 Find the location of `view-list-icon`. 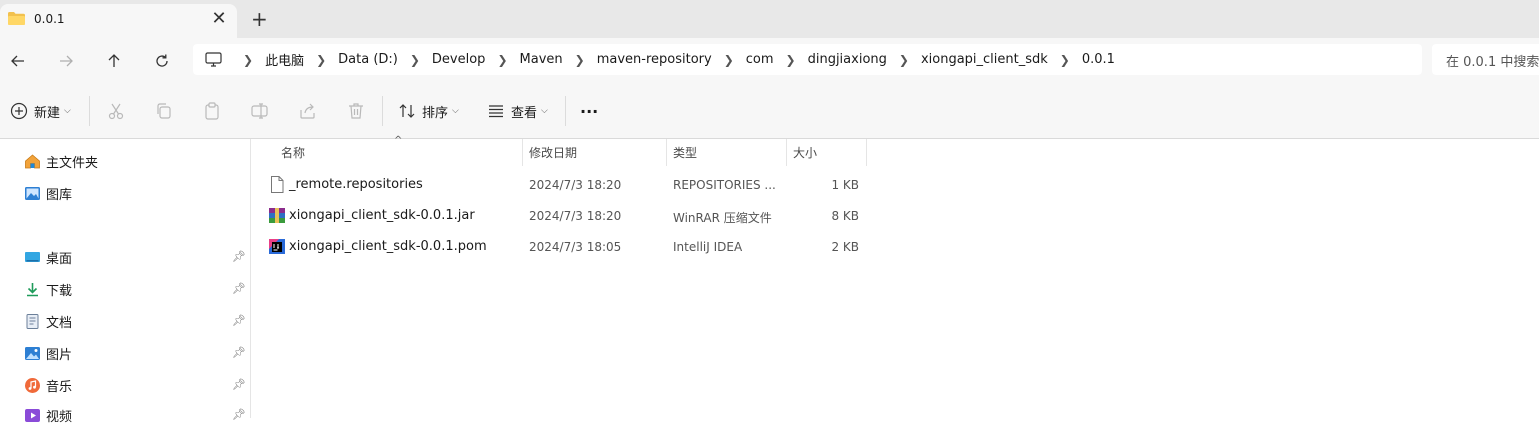

view-list-icon is located at coordinates (496, 111).